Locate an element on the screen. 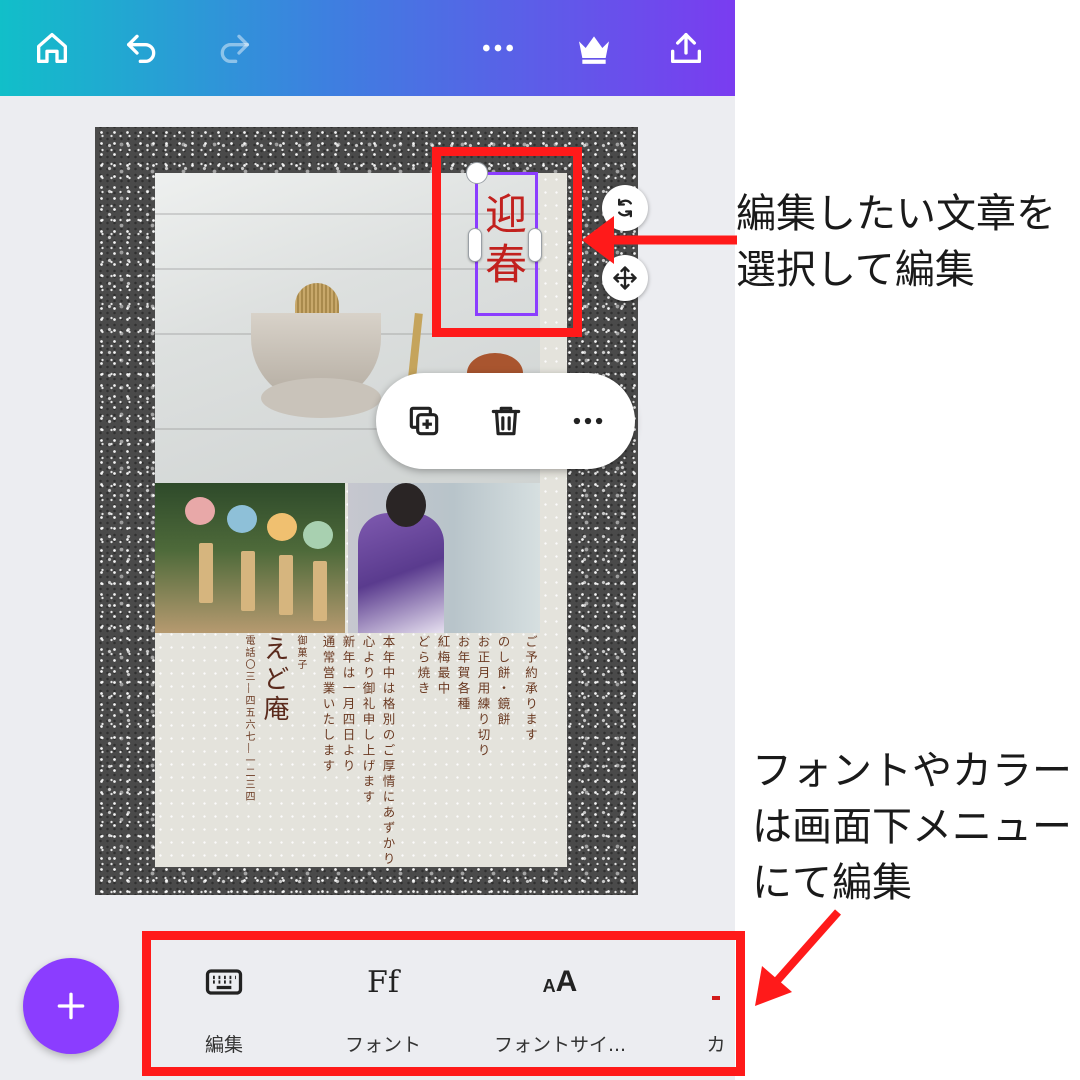 The image size is (1080, 1080). annotation-line: にて編集 is located at coordinates (832, 883).